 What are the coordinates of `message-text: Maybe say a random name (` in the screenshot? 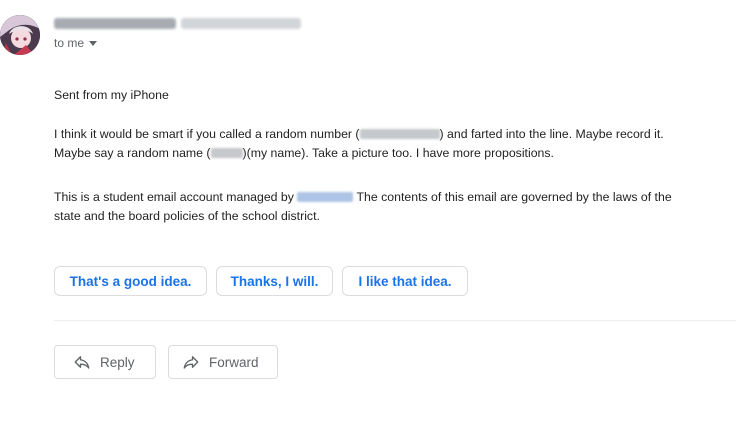 It's located at (132, 153).